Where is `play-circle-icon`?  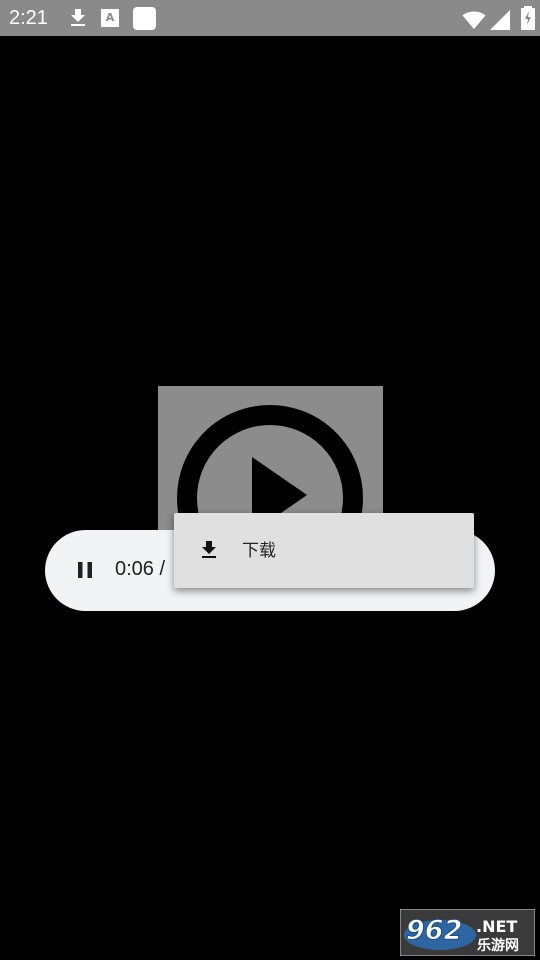
play-circle-icon is located at coordinates (270, 467).